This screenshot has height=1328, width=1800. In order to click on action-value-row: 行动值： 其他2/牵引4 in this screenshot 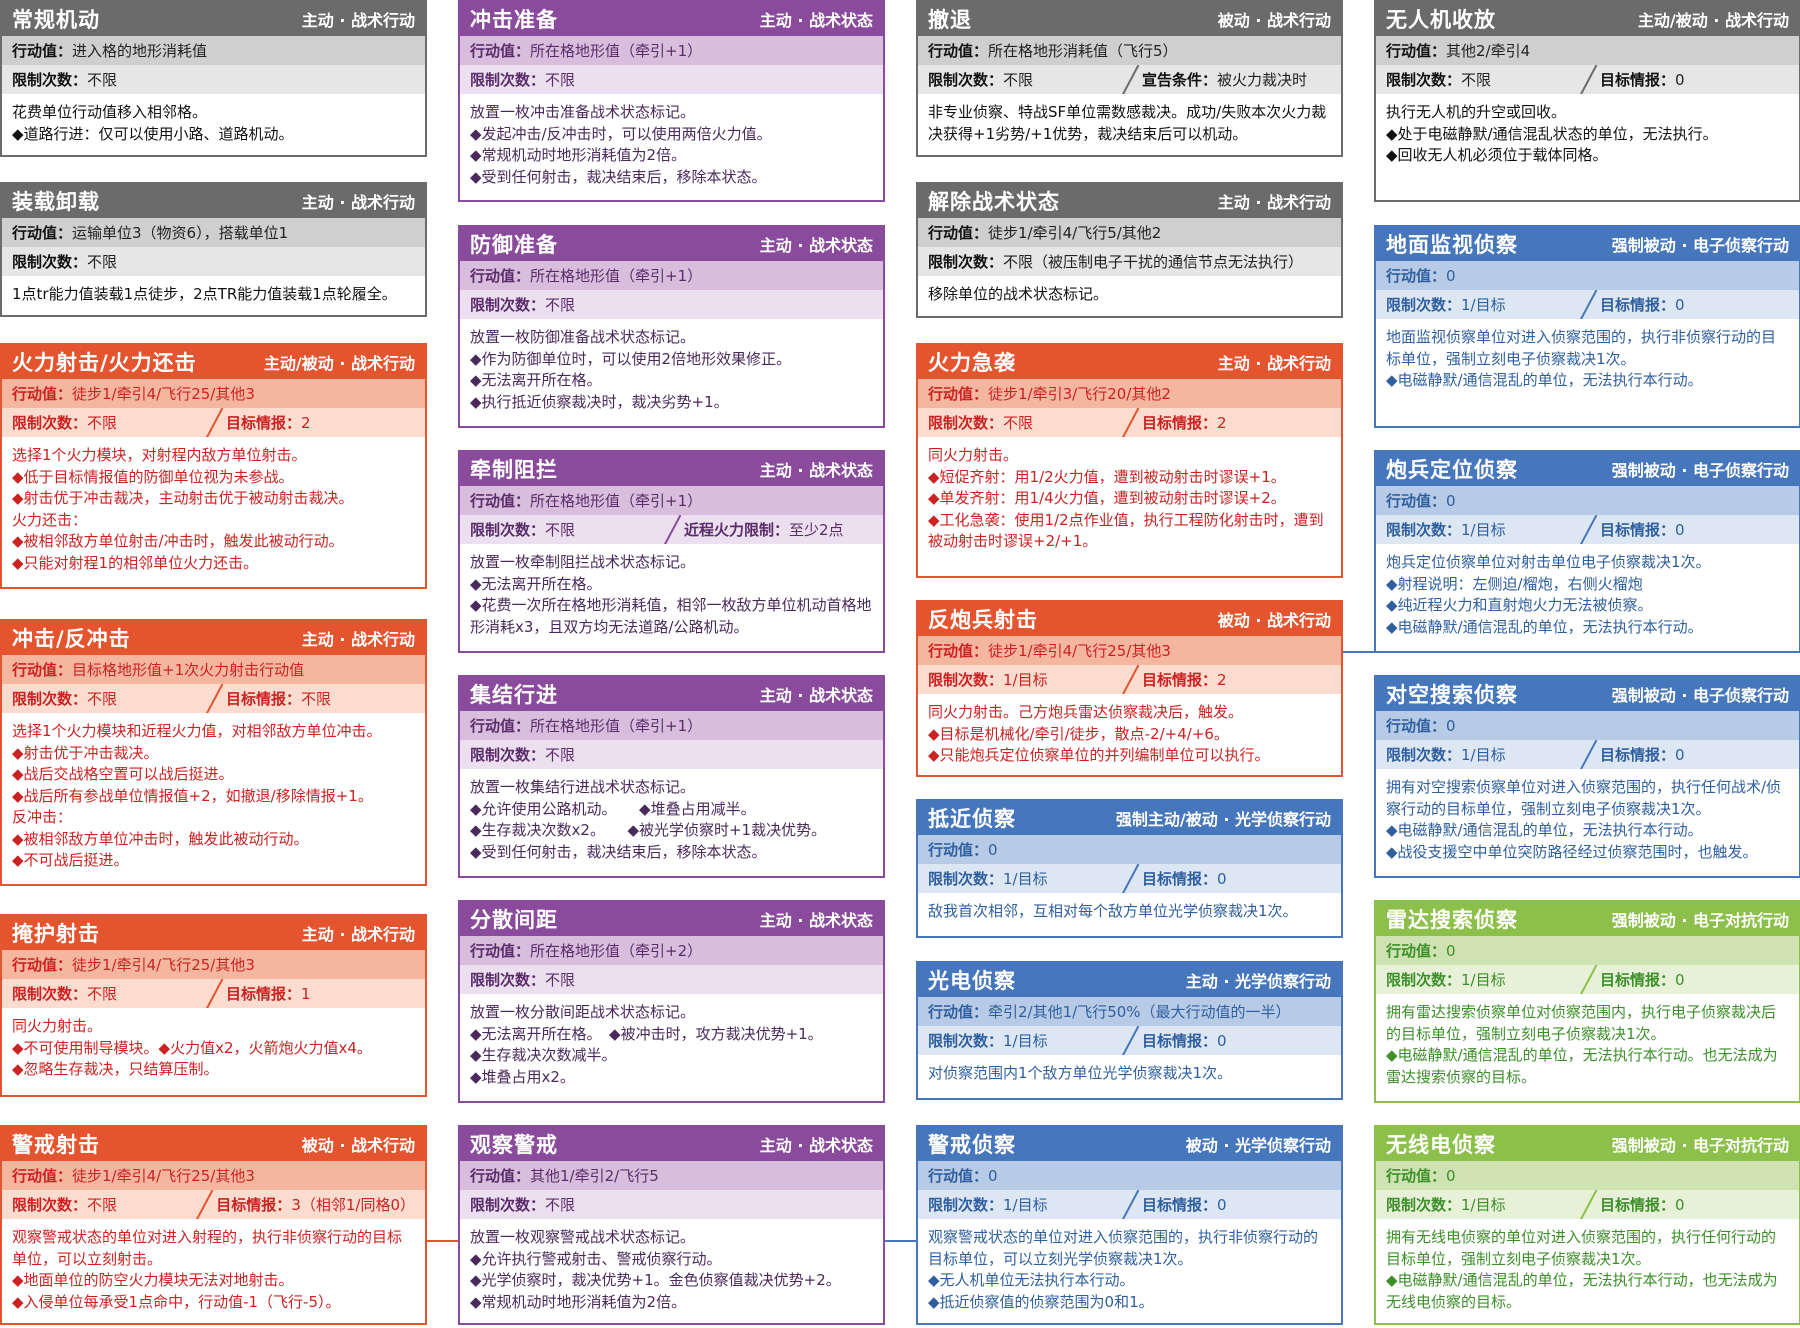, I will do `click(1587, 50)`.